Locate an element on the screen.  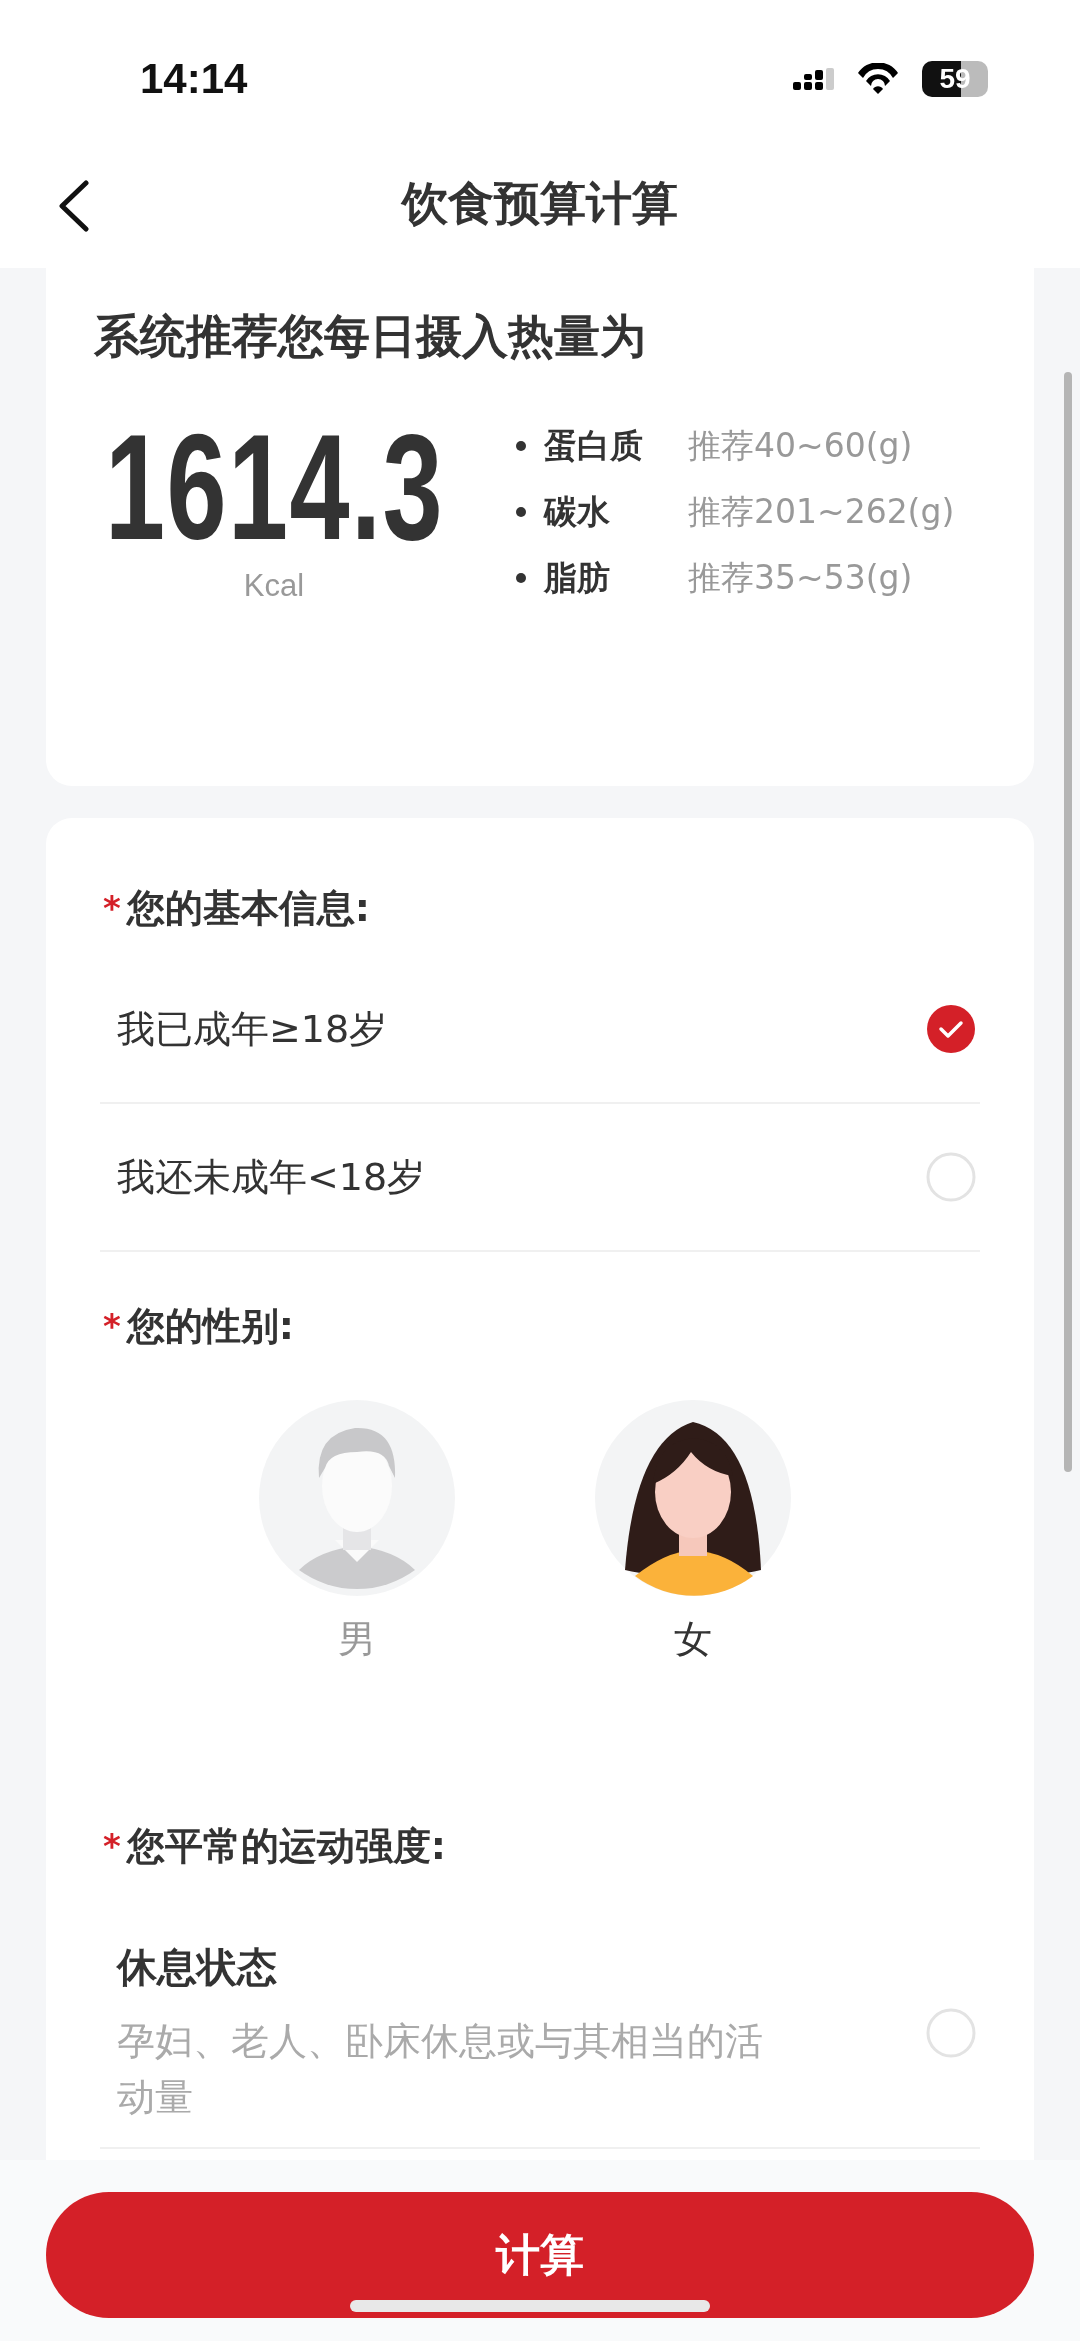
gender-option: 女 is located at coordinates (693, 1538).